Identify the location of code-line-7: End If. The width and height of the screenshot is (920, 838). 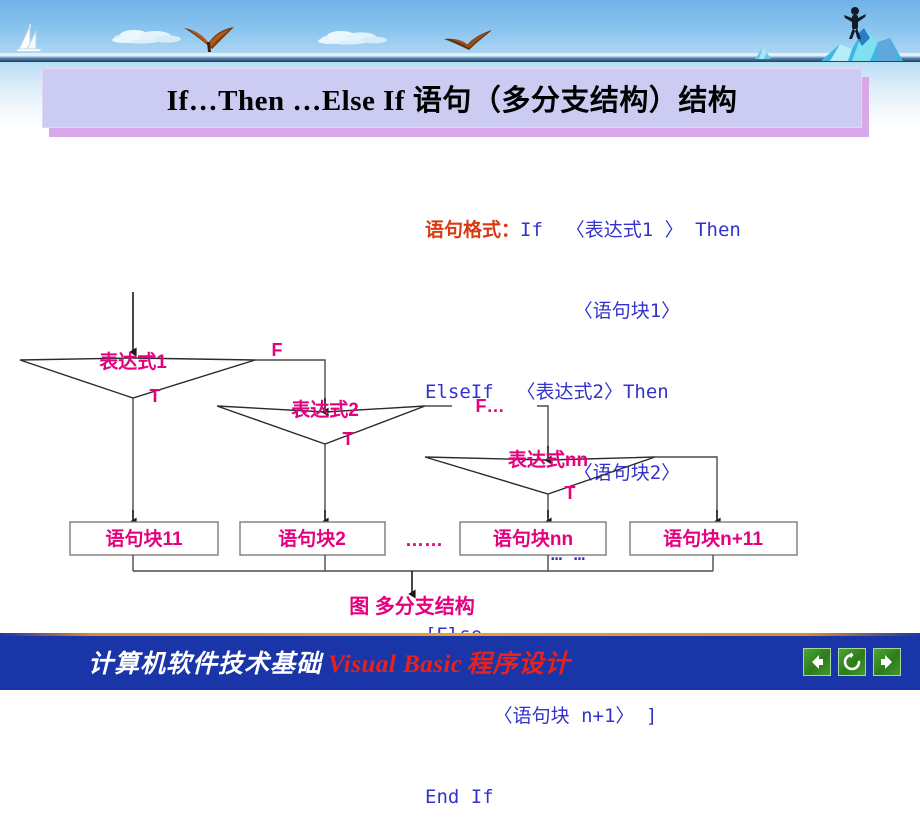
(459, 797).